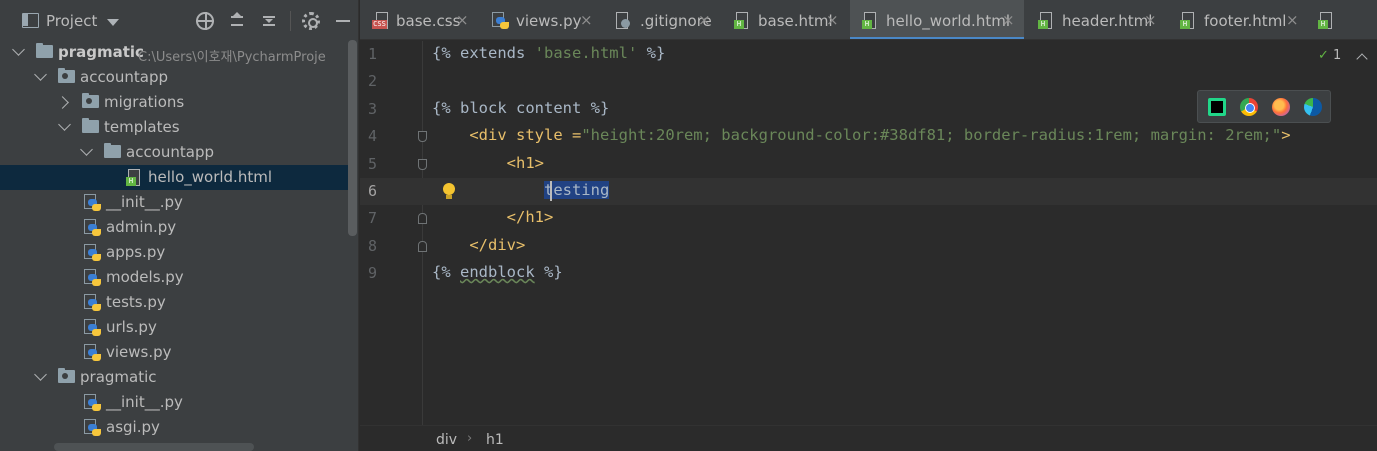 This screenshot has width=1377, height=451. What do you see at coordinates (868, 246) in the screenshot?
I see `code-line: 8 </div>` at bounding box center [868, 246].